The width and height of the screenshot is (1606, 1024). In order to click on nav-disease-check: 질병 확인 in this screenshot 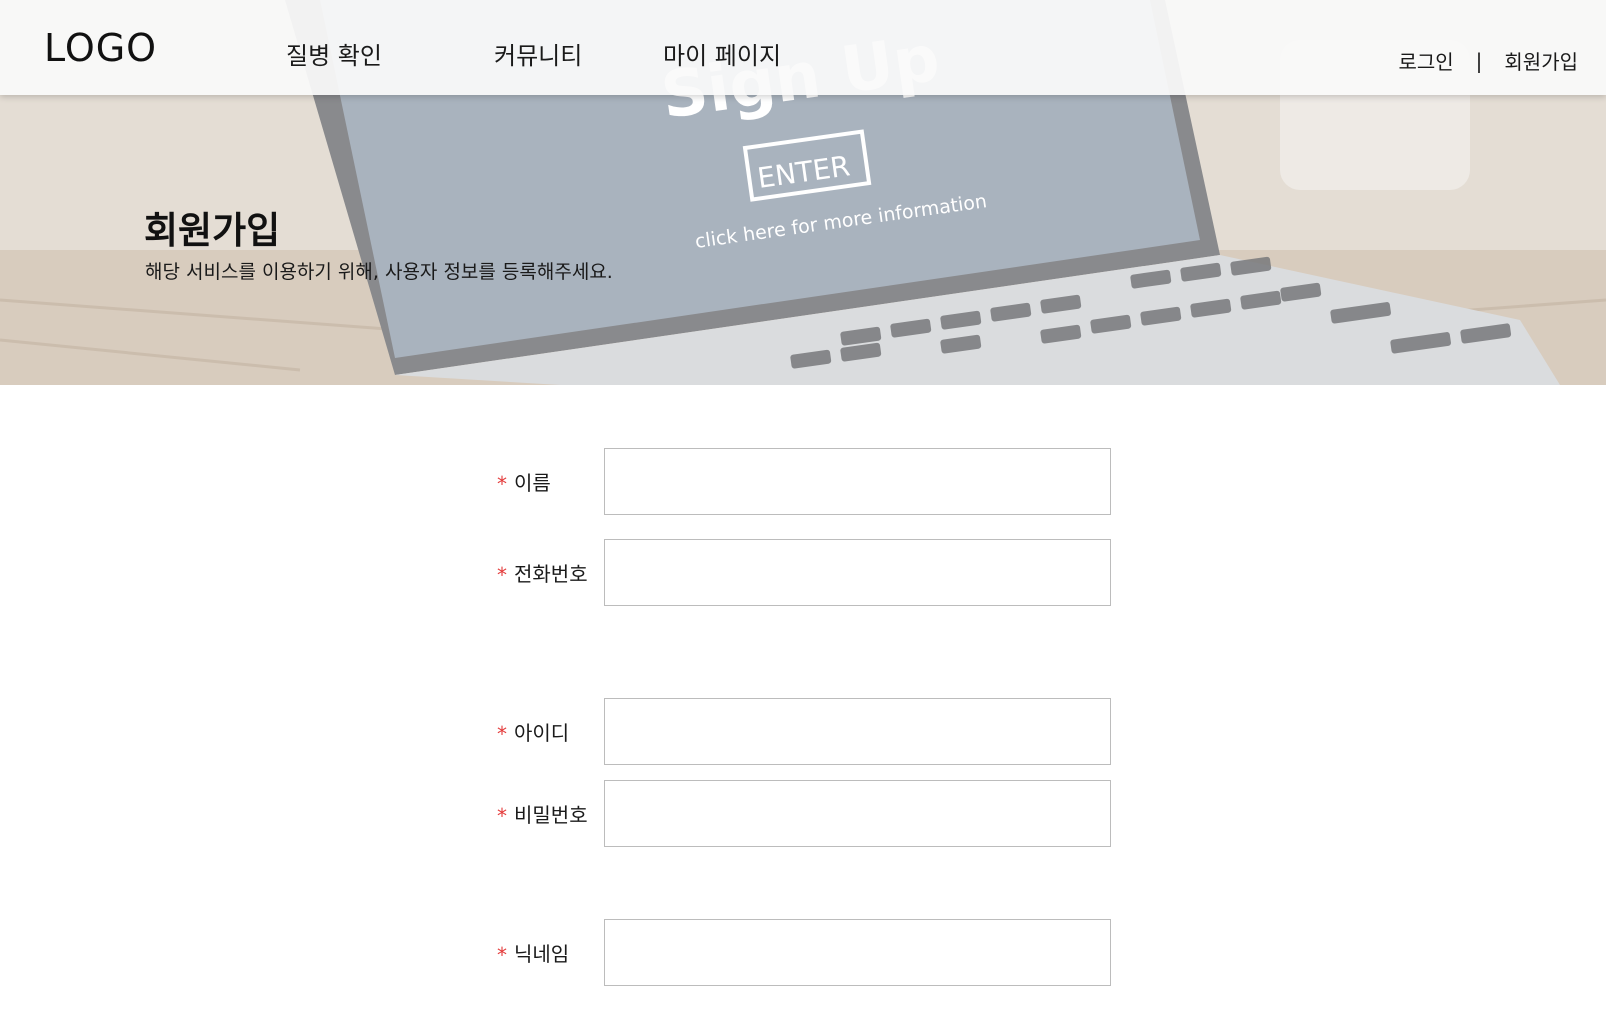, I will do `click(334, 53)`.